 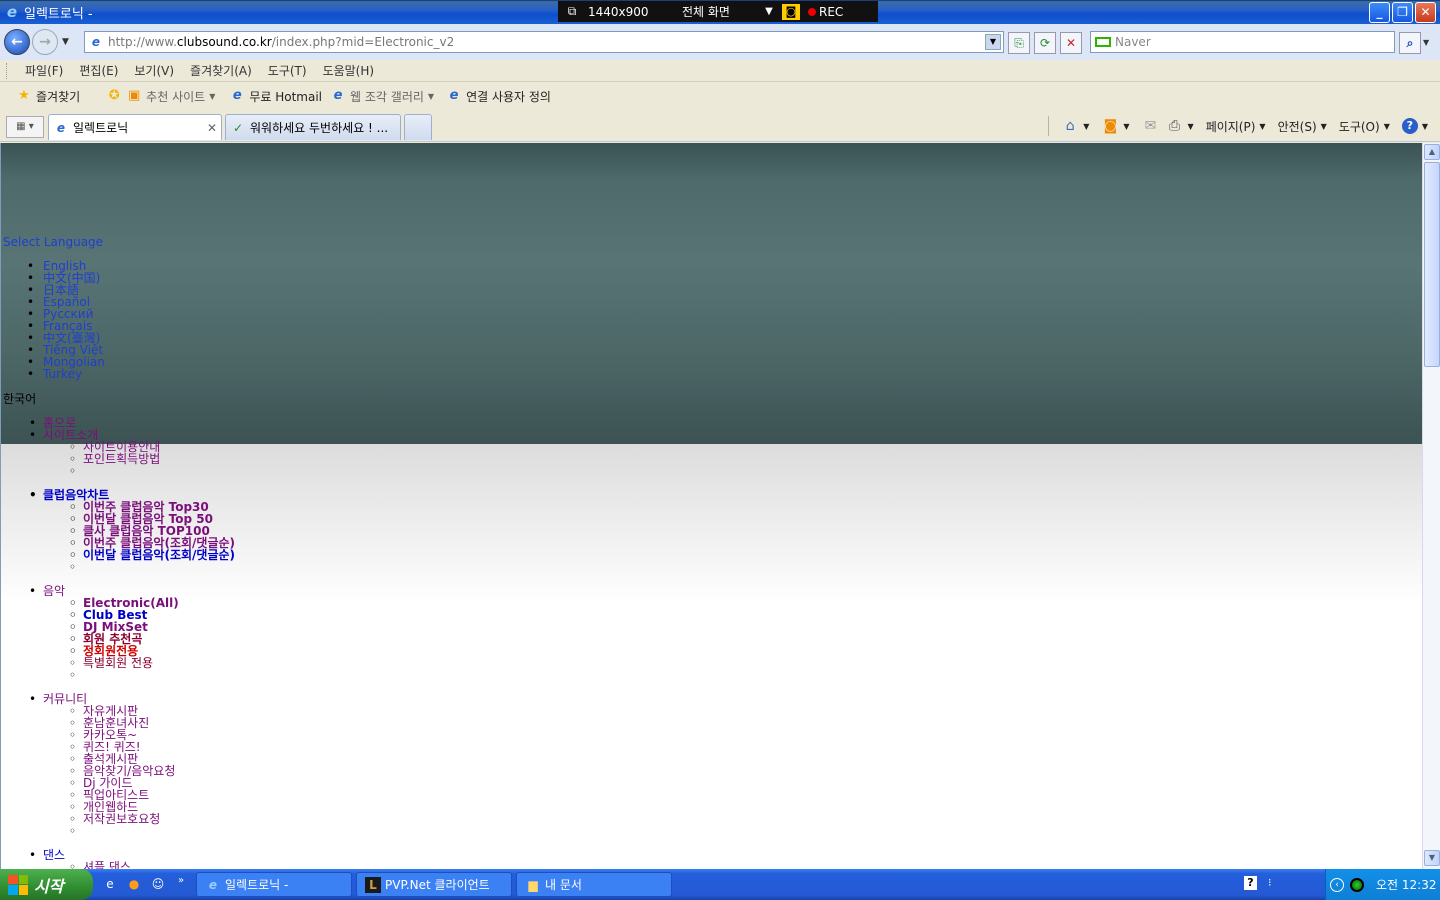 I want to click on vertical-scrollbar: ▲ ▼, so click(x=1431, y=506).